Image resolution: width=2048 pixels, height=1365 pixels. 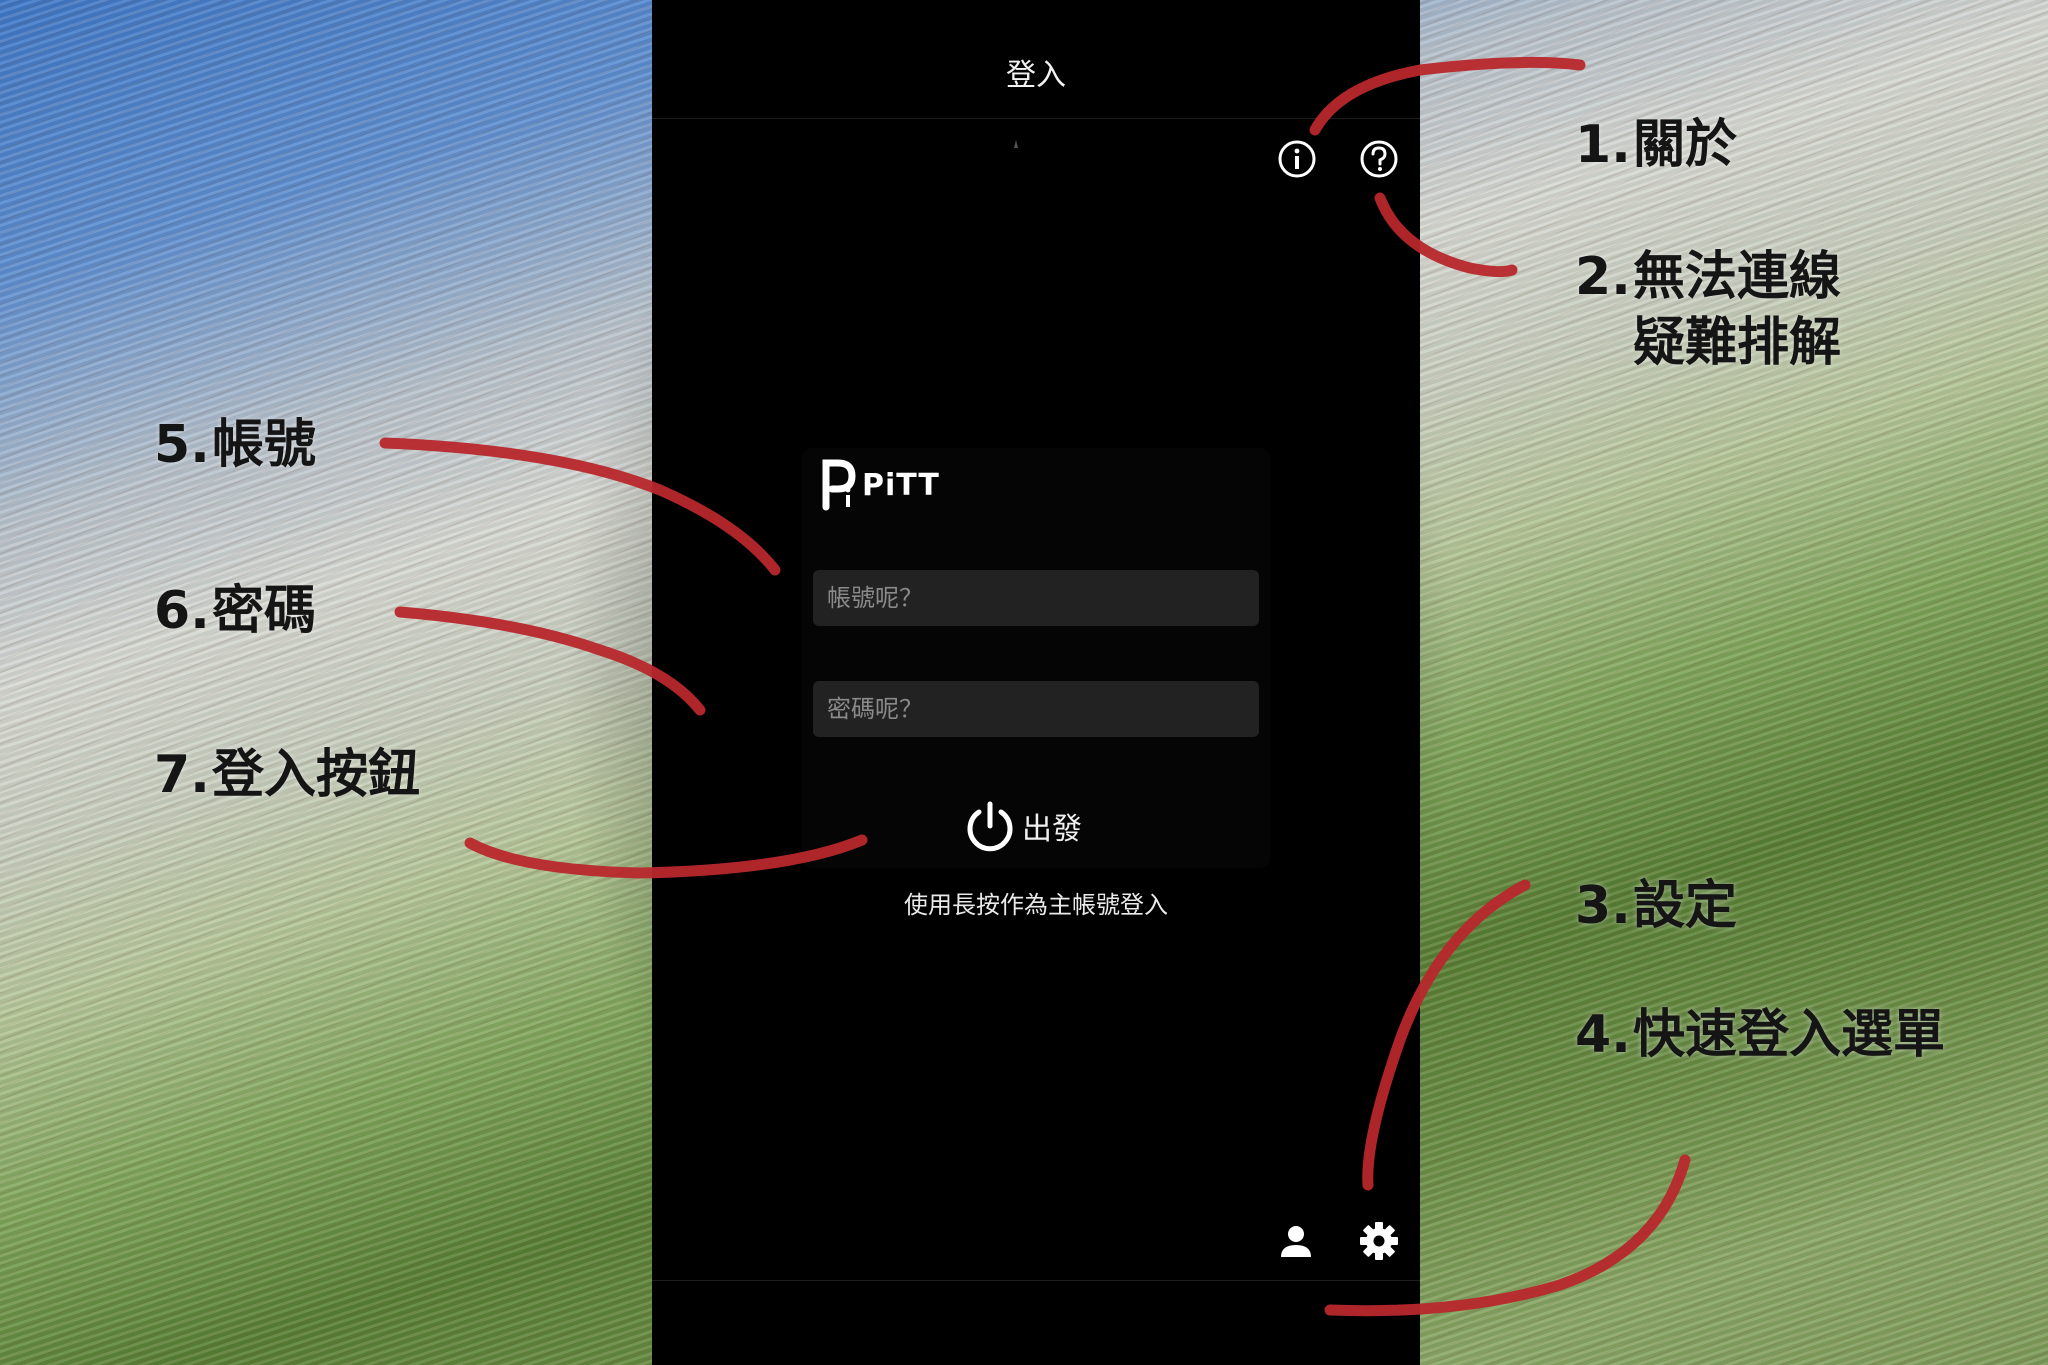 I want to click on person-icon, so click(x=1296, y=1241).